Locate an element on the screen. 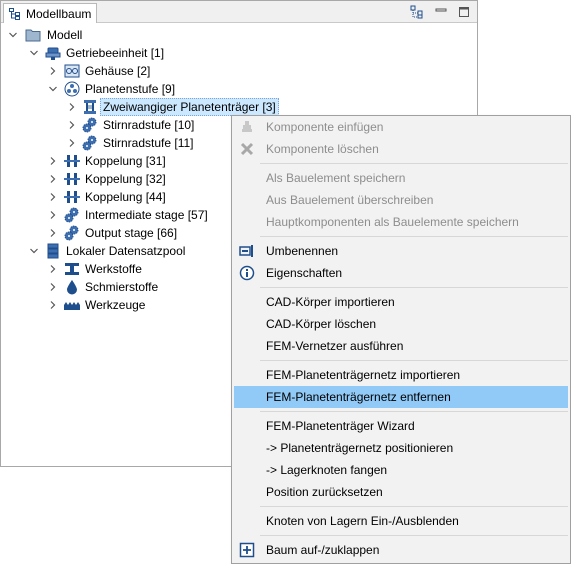 This screenshot has width=571, height=564. tree-node-werkzeuge: Werkzeuge is located at coordinates (115, 305).